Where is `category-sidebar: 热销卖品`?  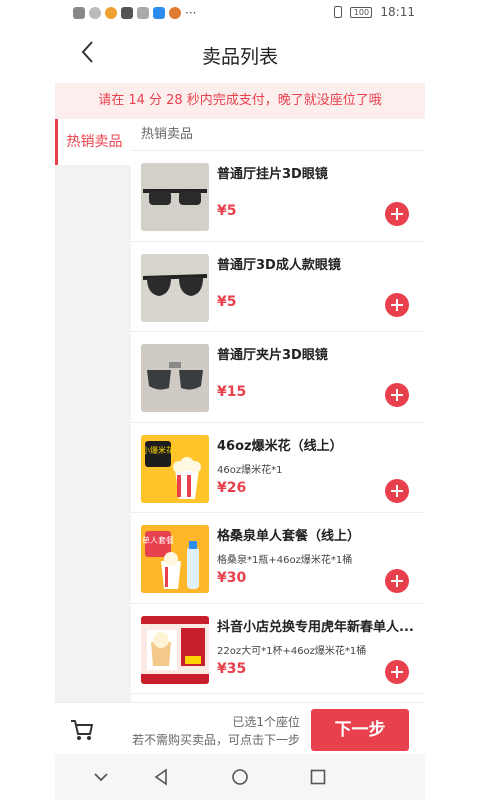
category-sidebar: 热销卖品 is located at coordinates (93, 410).